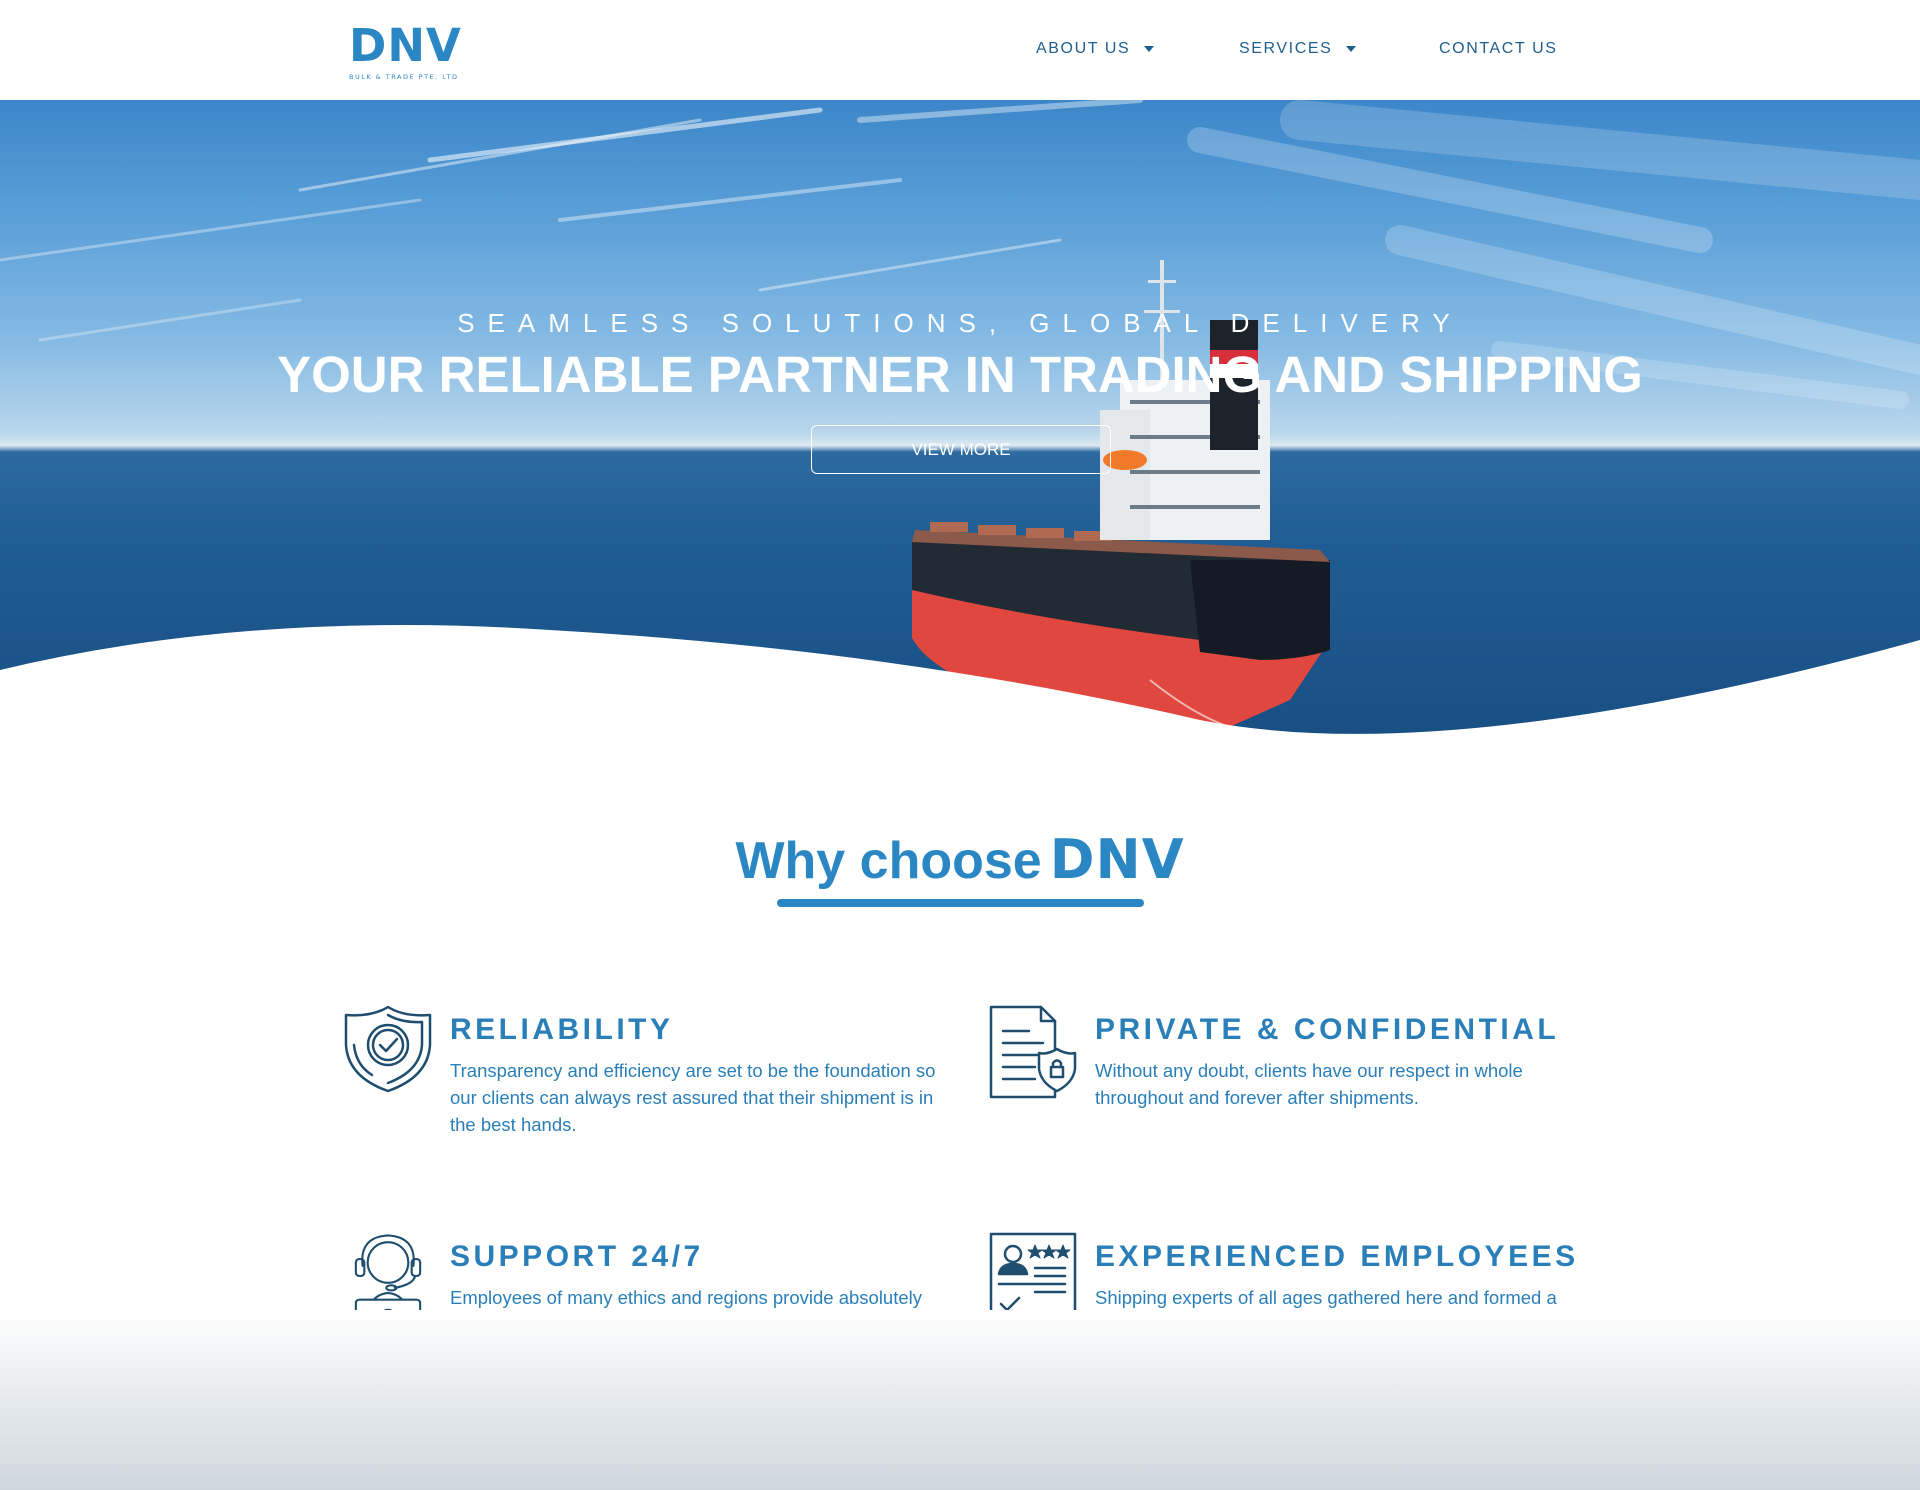 The image size is (1920, 1490). I want to click on nav-item-label: CONTACT US, so click(1498, 48).